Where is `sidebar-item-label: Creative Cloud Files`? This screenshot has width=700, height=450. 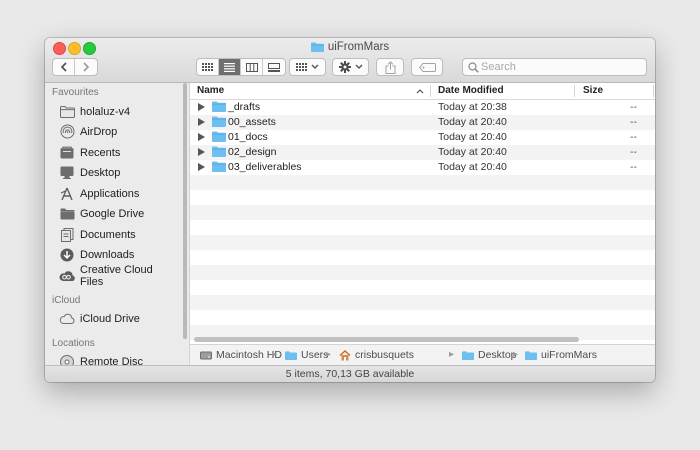 sidebar-item-label: Creative Cloud Files is located at coordinates (116, 275).